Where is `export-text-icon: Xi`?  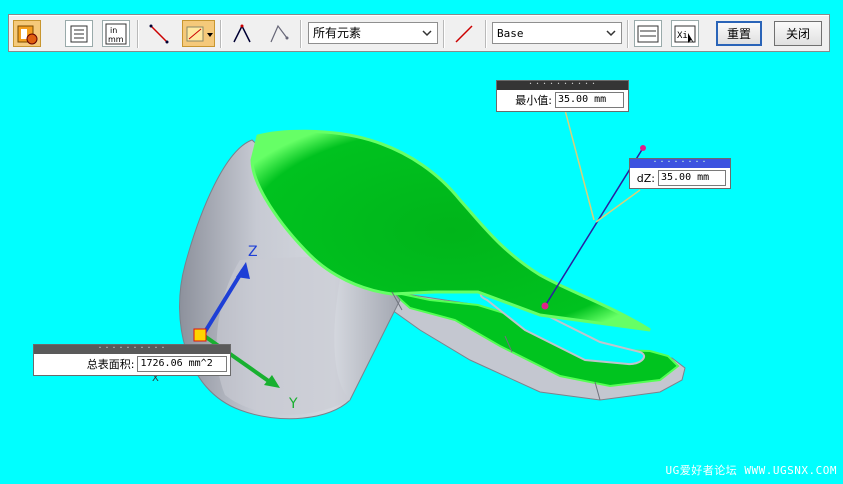 export-text-icon: Xi is located at coordinates (685, 34).